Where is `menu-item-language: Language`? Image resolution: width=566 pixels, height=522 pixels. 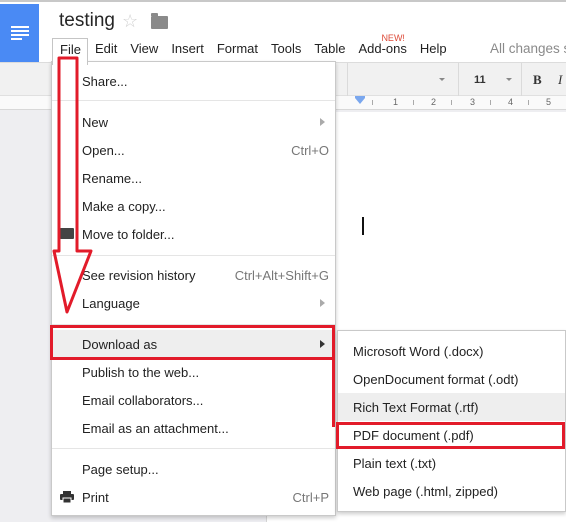
menu-item-language: Language is located at coordinates (193, 303).